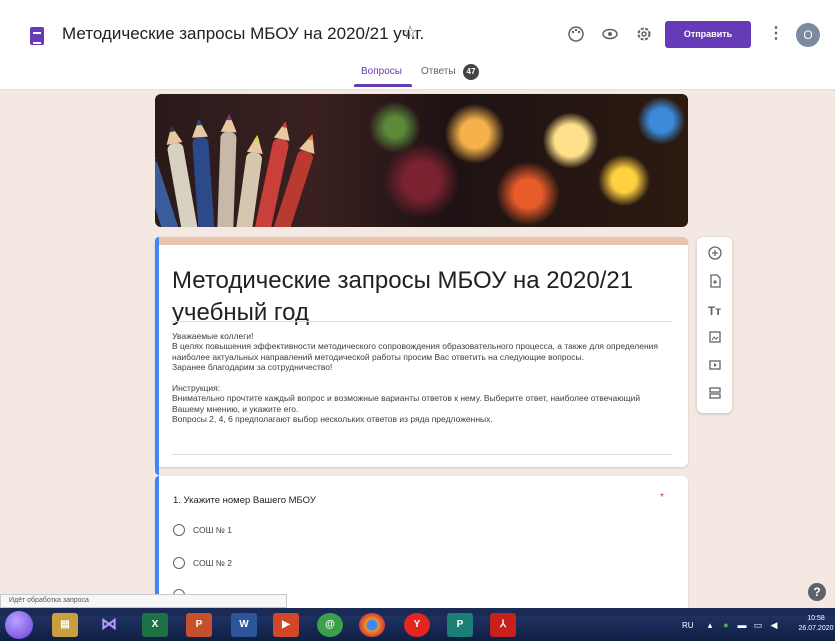 The width and height of the screenshot is (835, 641). What do you see at coordinates (330, 625) in the screenshot?
I see `messenger-icon: @` at bounding box center [330, 625].